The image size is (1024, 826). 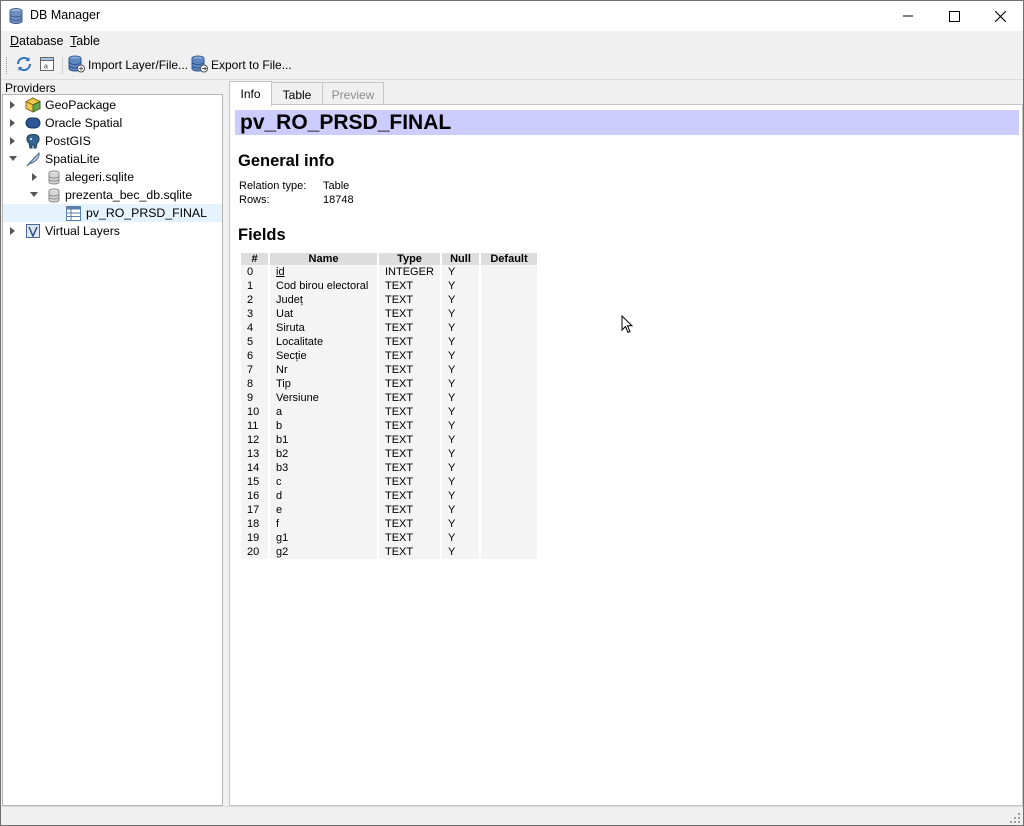 What do you see at coordinates (146, 213) in the screenshot?
I see `tree-item-label: pv_RO_PRSD_FINAL` at bounding box center [146, 213].